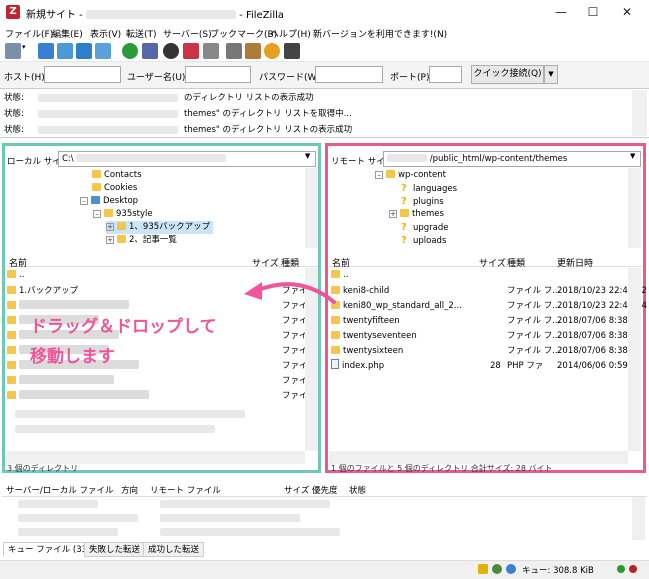 This screenshot has width=649, height=579. What do you see at coordinates (130, 414) in the screenshot?
I see `redacted-rows` at bounding box center [130, 414].